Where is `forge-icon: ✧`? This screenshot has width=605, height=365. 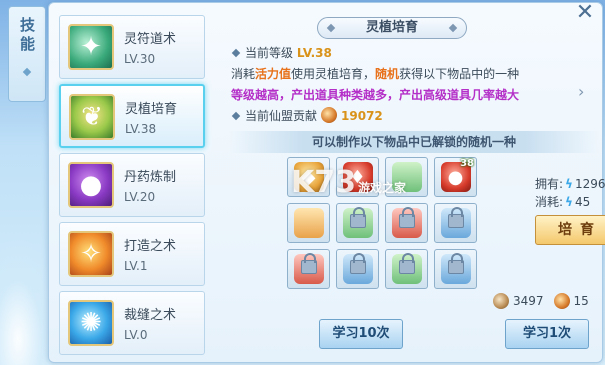
forge-icon: ✧ is located at coordinates (91, 254).